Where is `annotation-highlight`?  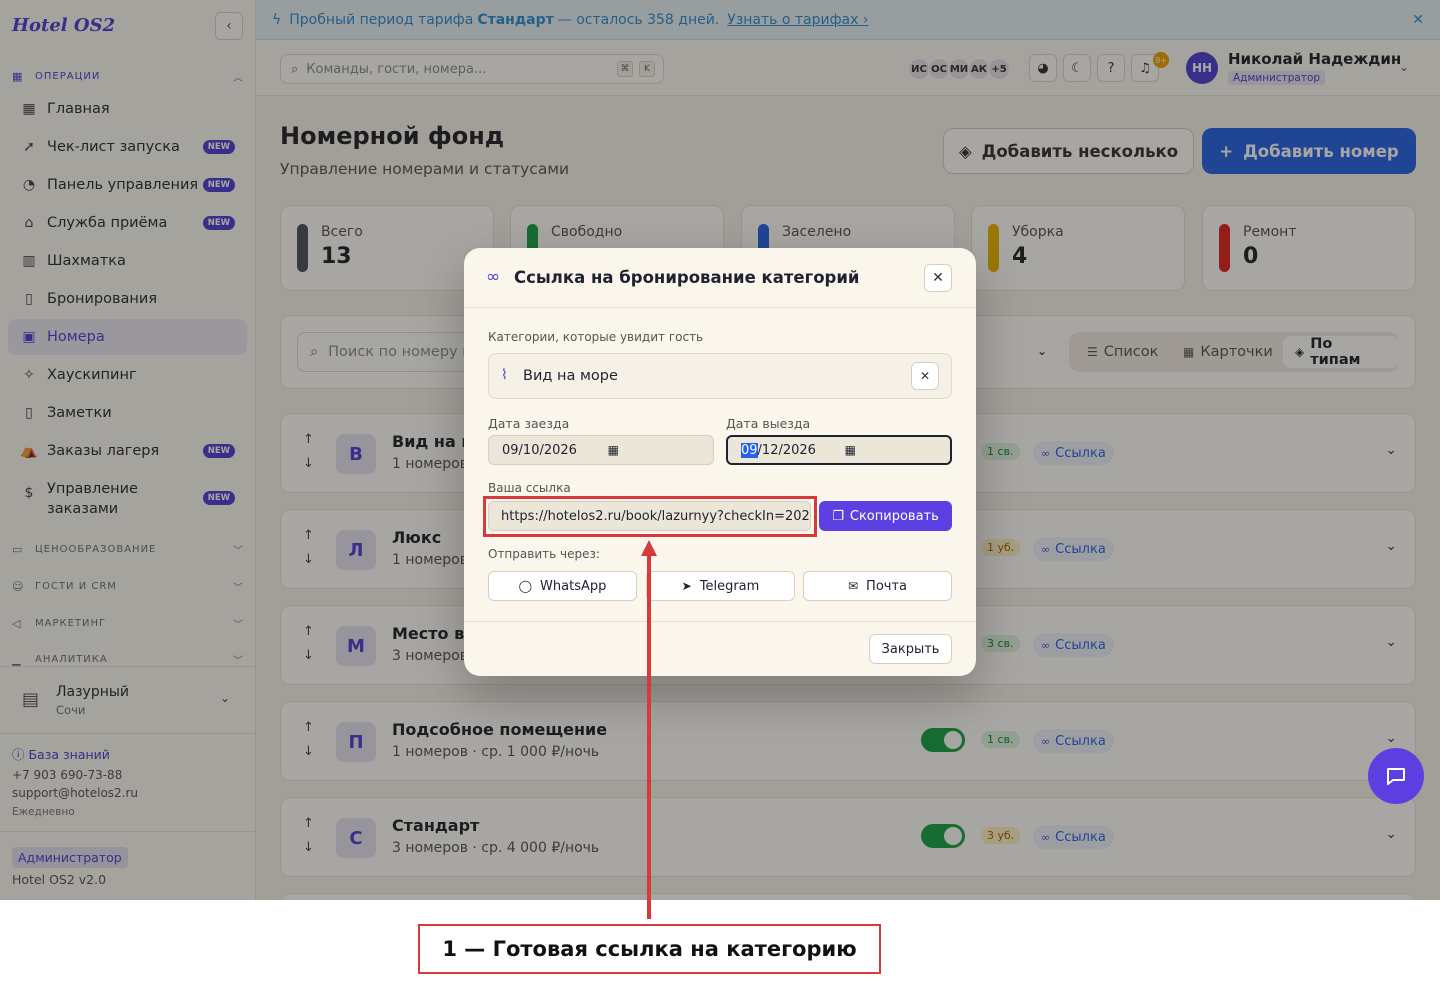
annotation-highlight is located at coordinates (650, 516).